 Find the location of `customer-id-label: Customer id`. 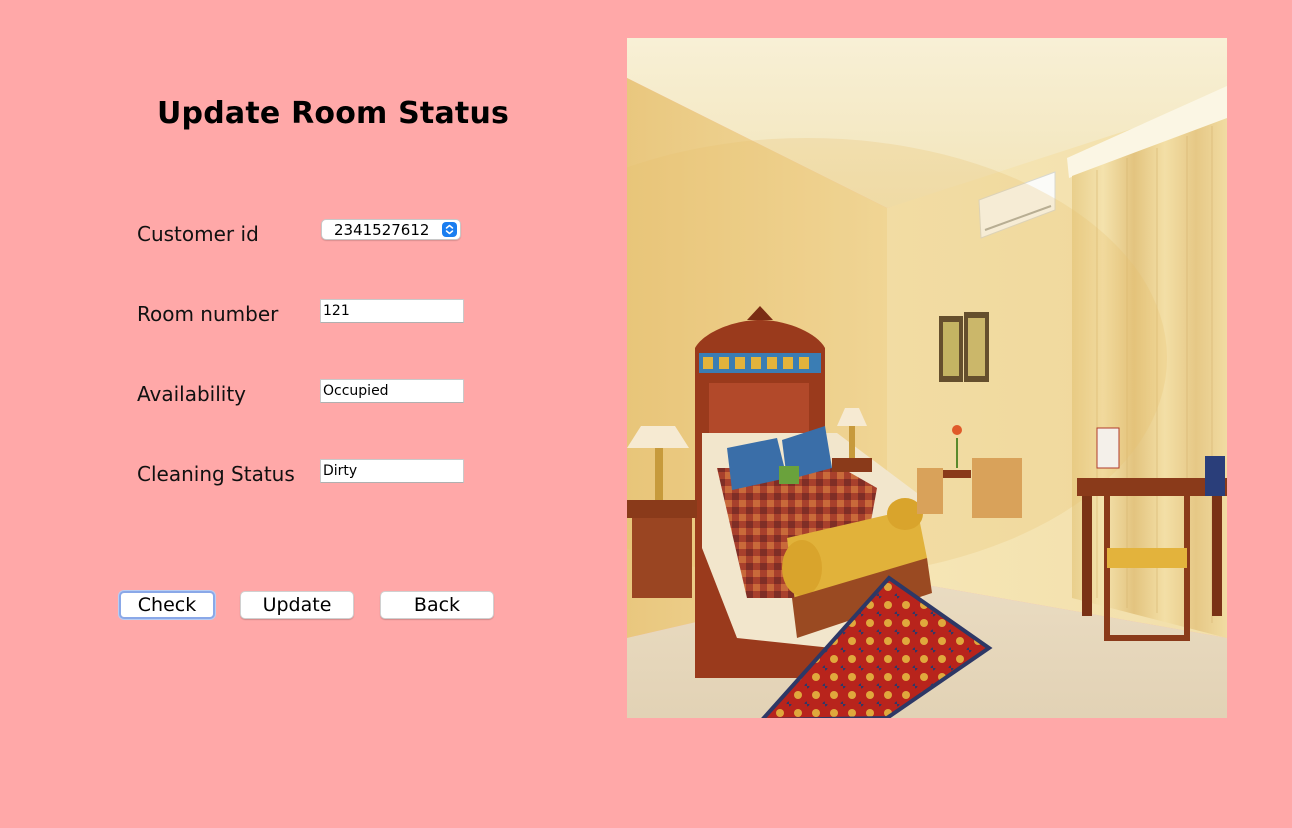

customer-id-label: Customer id is located at coordinates (198, 234).